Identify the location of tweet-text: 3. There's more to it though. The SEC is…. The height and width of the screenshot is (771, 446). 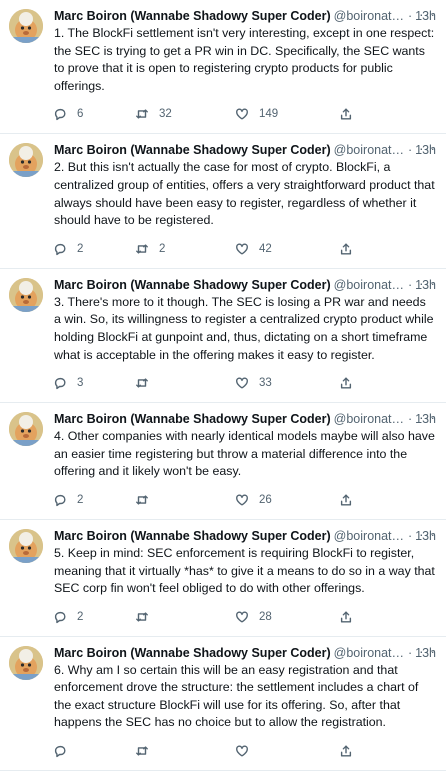
(244, 328).